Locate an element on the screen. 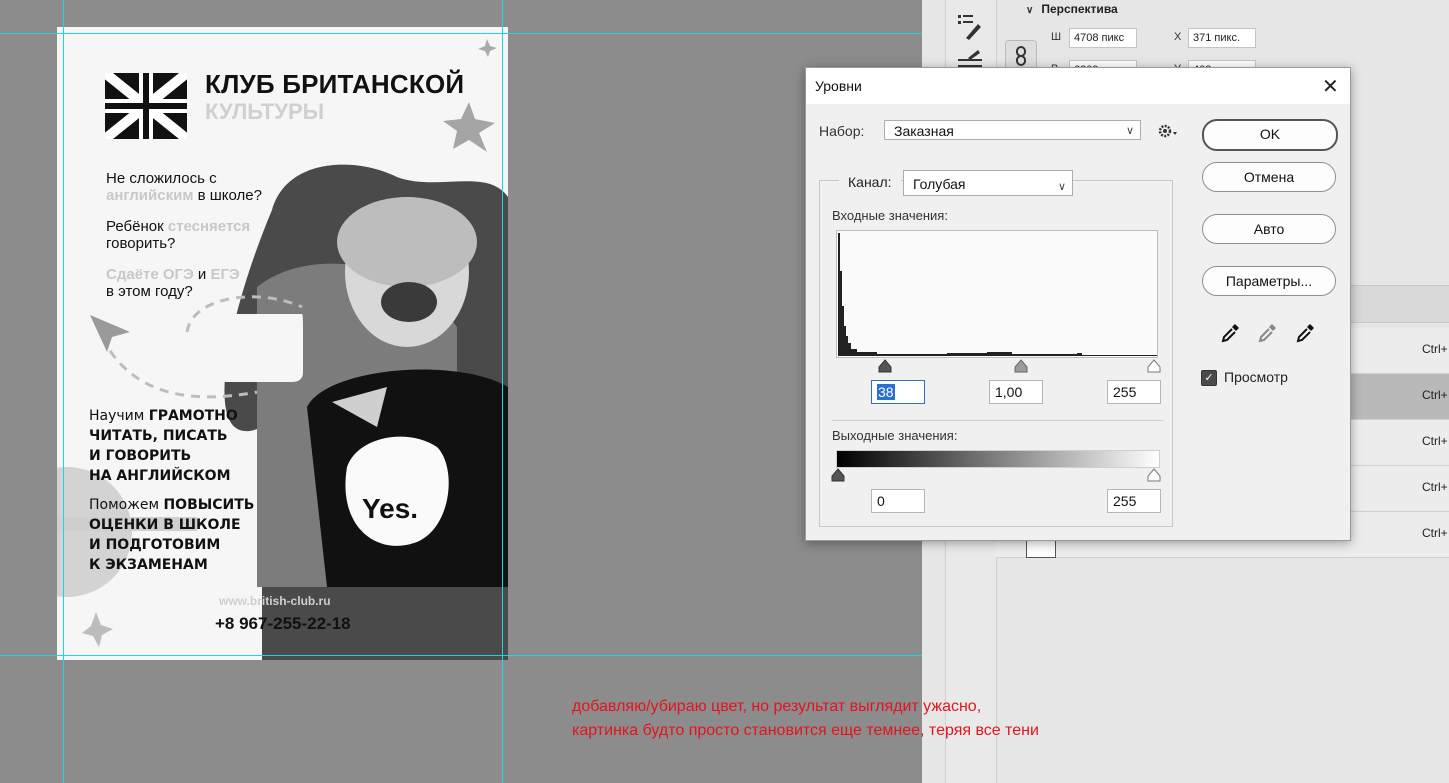  brush-list-icon is located at coordinates (970, 26).